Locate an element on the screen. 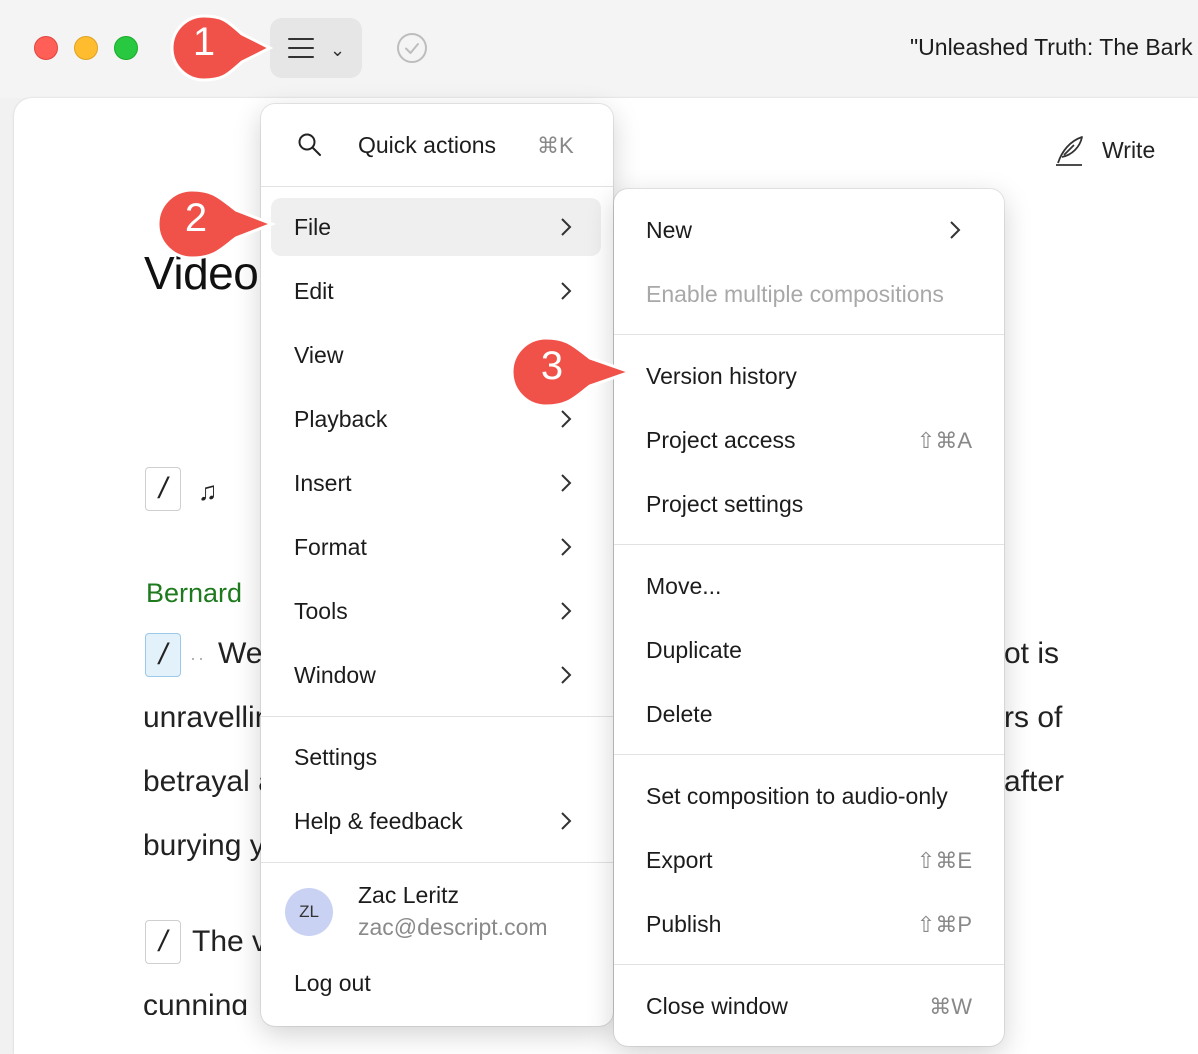 The height and width of the screenshot is (1054, 1198). callout-number: 1 is located at coordinates (204, 42).